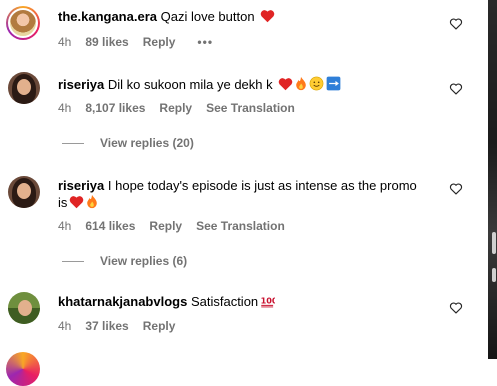 This screenshot has width=497, height=386. I want to click on view-replies-label: View replies (20), so click(147, 143).